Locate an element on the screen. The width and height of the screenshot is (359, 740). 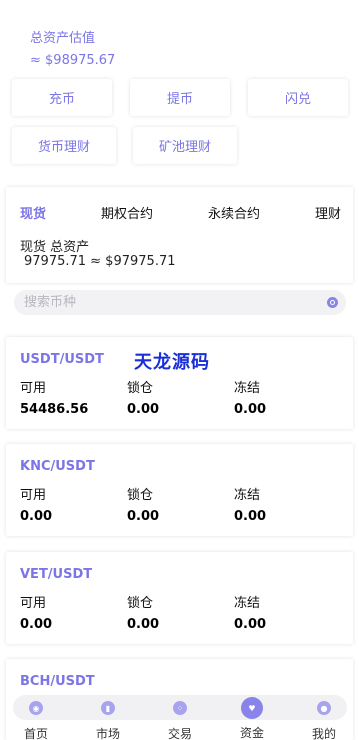
nav-item-home: ◉ 首页 is located at coordinates (36, 717).